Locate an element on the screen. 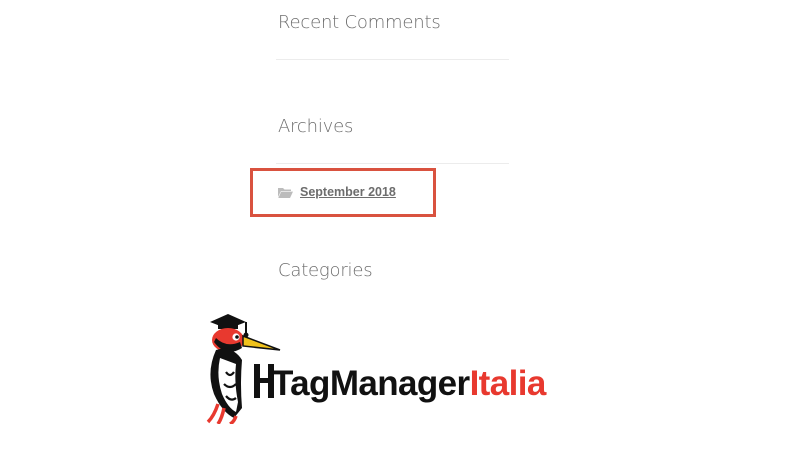 Image resolution: width=800 pixels, height=452 pixels. brand-text-italia: Italia is located at coordinates (508, 383).